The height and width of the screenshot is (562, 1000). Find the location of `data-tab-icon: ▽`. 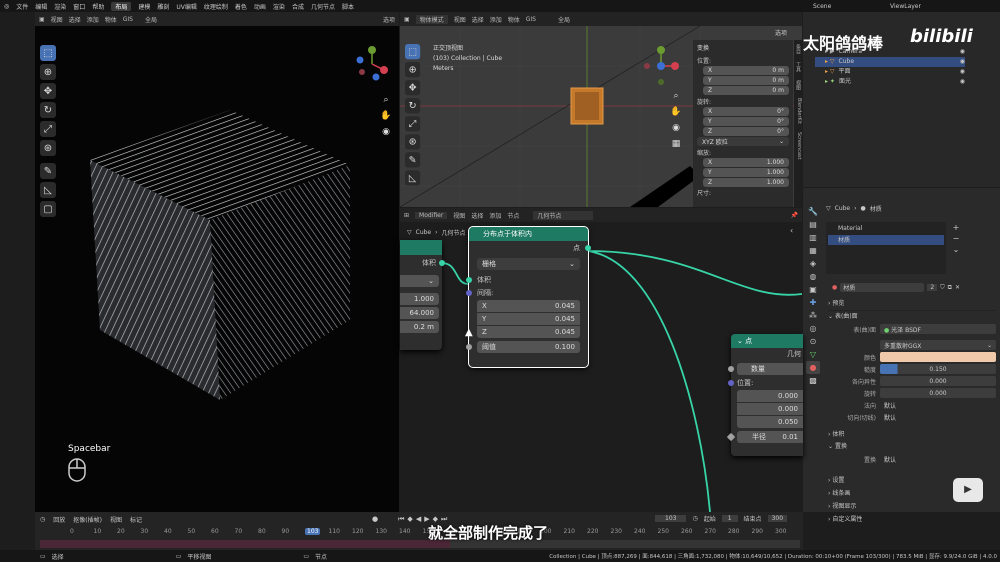

data-tab-icon: ▽ is located at coordinates (813, 354).